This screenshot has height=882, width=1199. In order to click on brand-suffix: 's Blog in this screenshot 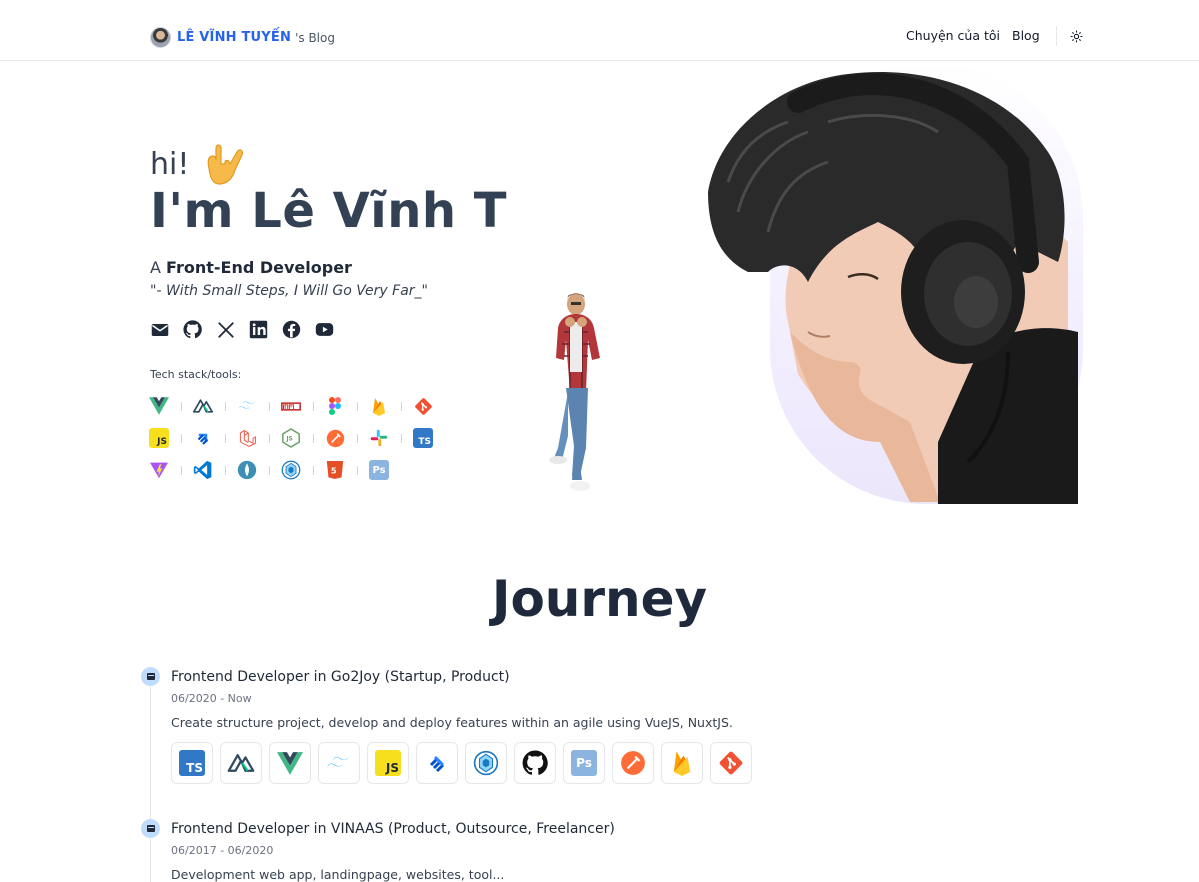, I will do `click(315, 37)`.